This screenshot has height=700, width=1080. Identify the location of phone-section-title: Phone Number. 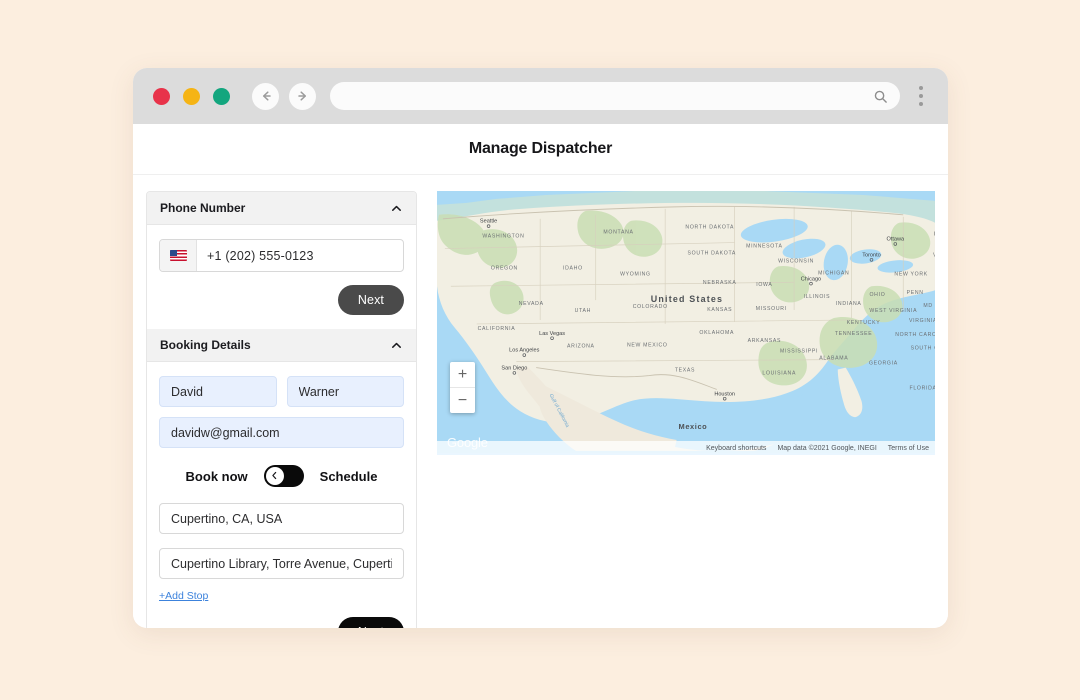
(203, 208).